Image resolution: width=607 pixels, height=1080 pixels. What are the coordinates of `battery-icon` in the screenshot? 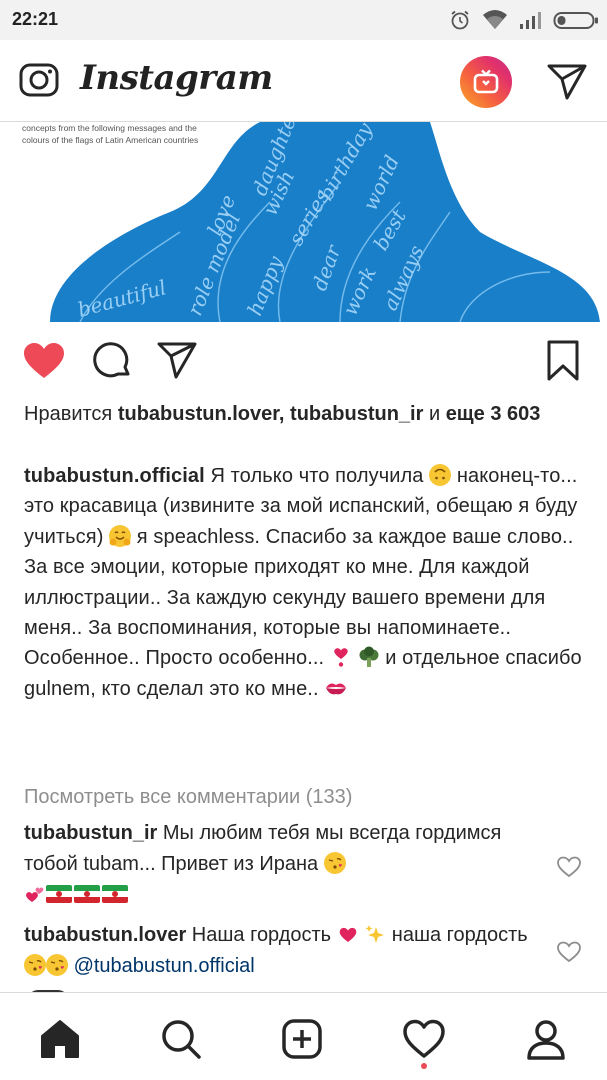 It's located at (575, 20).